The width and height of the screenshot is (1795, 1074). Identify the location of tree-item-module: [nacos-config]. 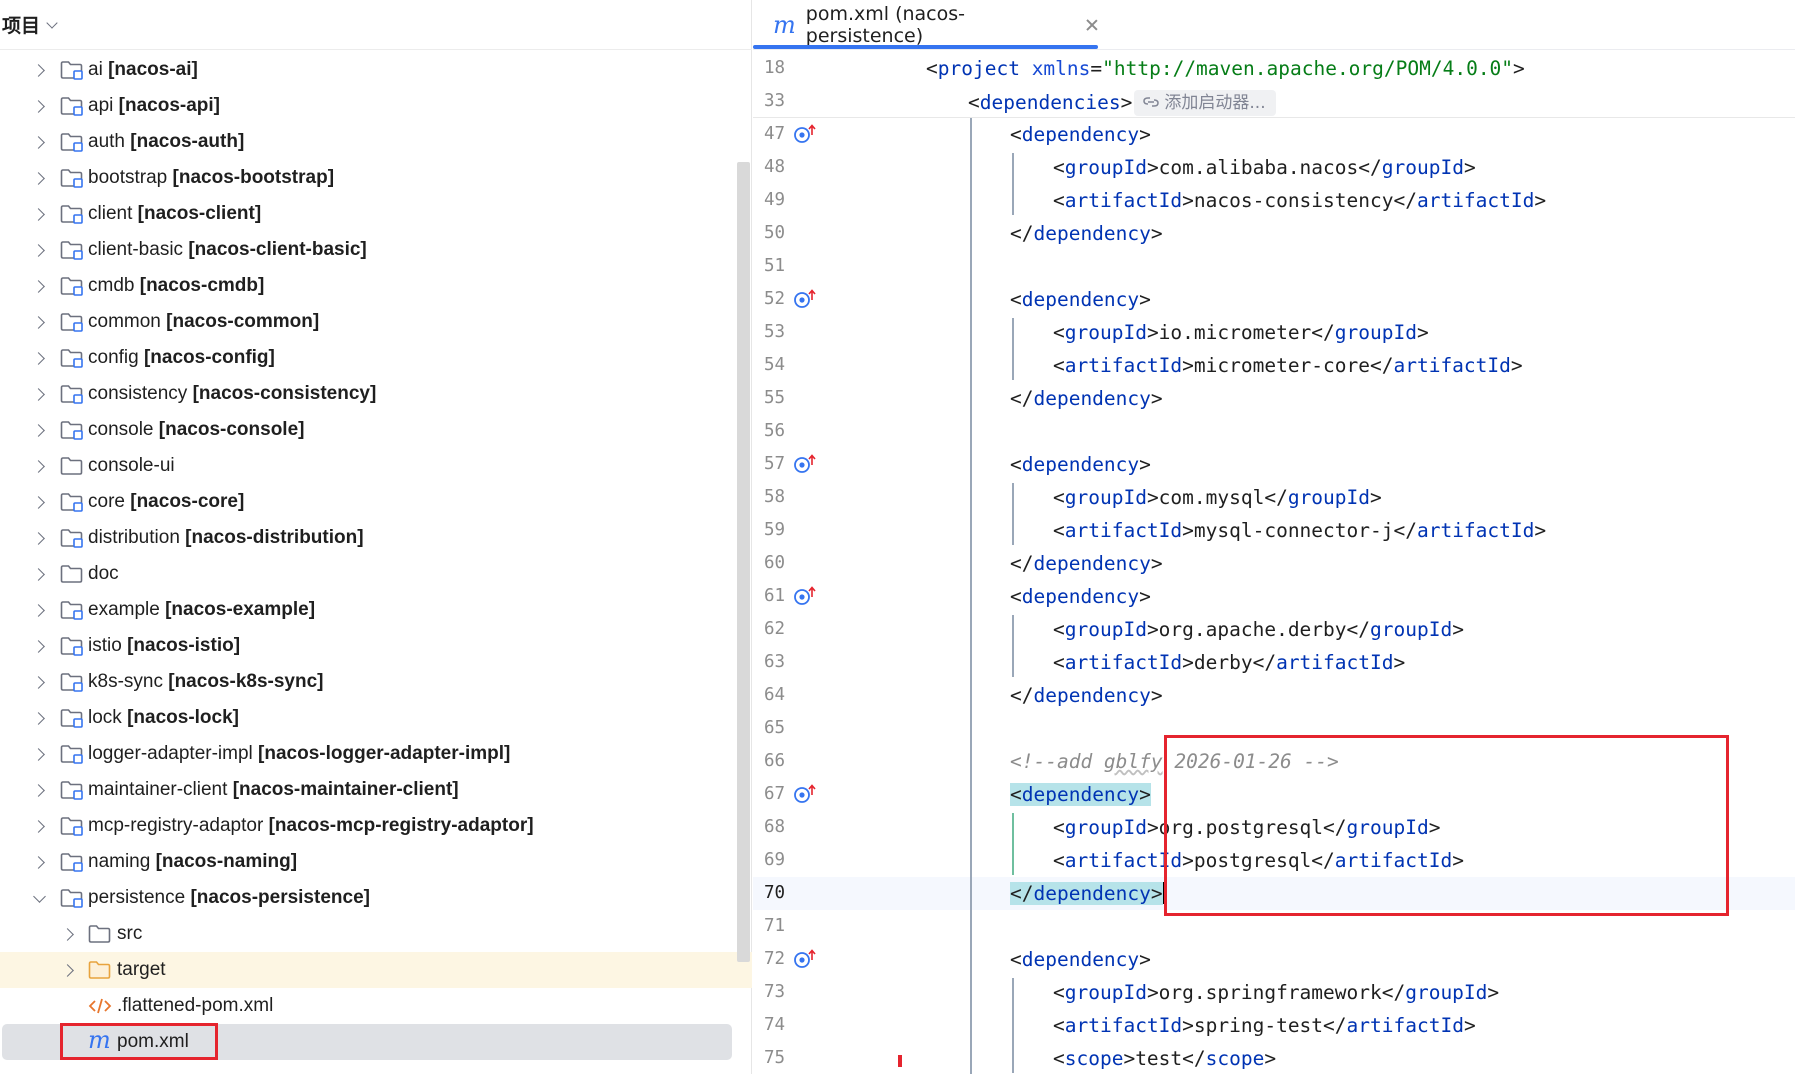
(209, 357).